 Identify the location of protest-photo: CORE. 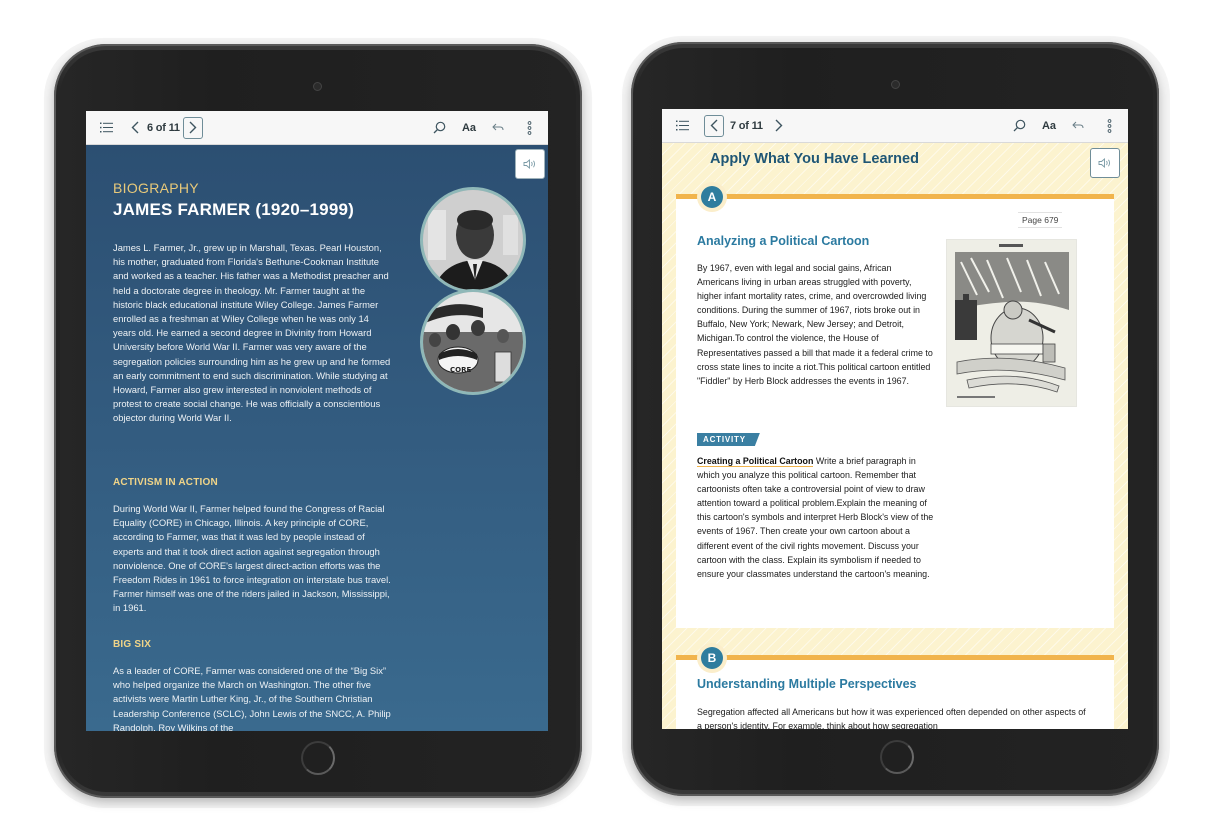
(473, 342).